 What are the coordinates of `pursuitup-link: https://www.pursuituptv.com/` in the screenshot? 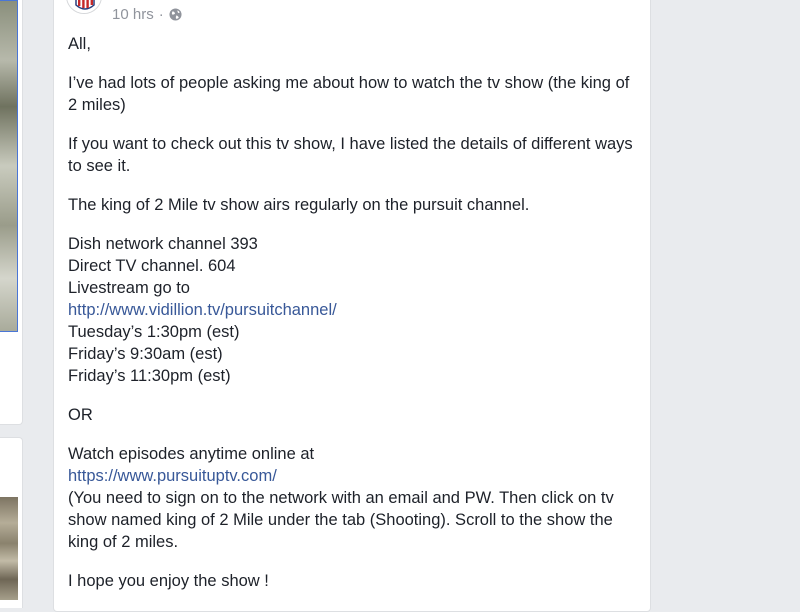 It's located at (172, 476).